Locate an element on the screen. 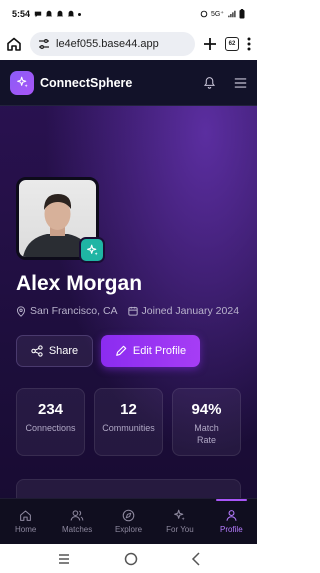  nav-profile: Profile is located at coordinates (231, 521).